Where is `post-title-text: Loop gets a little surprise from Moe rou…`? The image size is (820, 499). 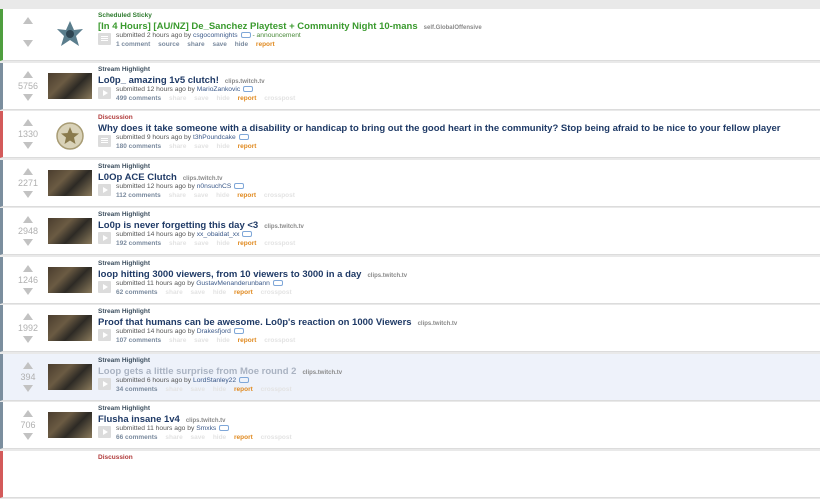
post-title-text: Loop gets a little surprise from Moe rou… is located at coordinates (197, 371).